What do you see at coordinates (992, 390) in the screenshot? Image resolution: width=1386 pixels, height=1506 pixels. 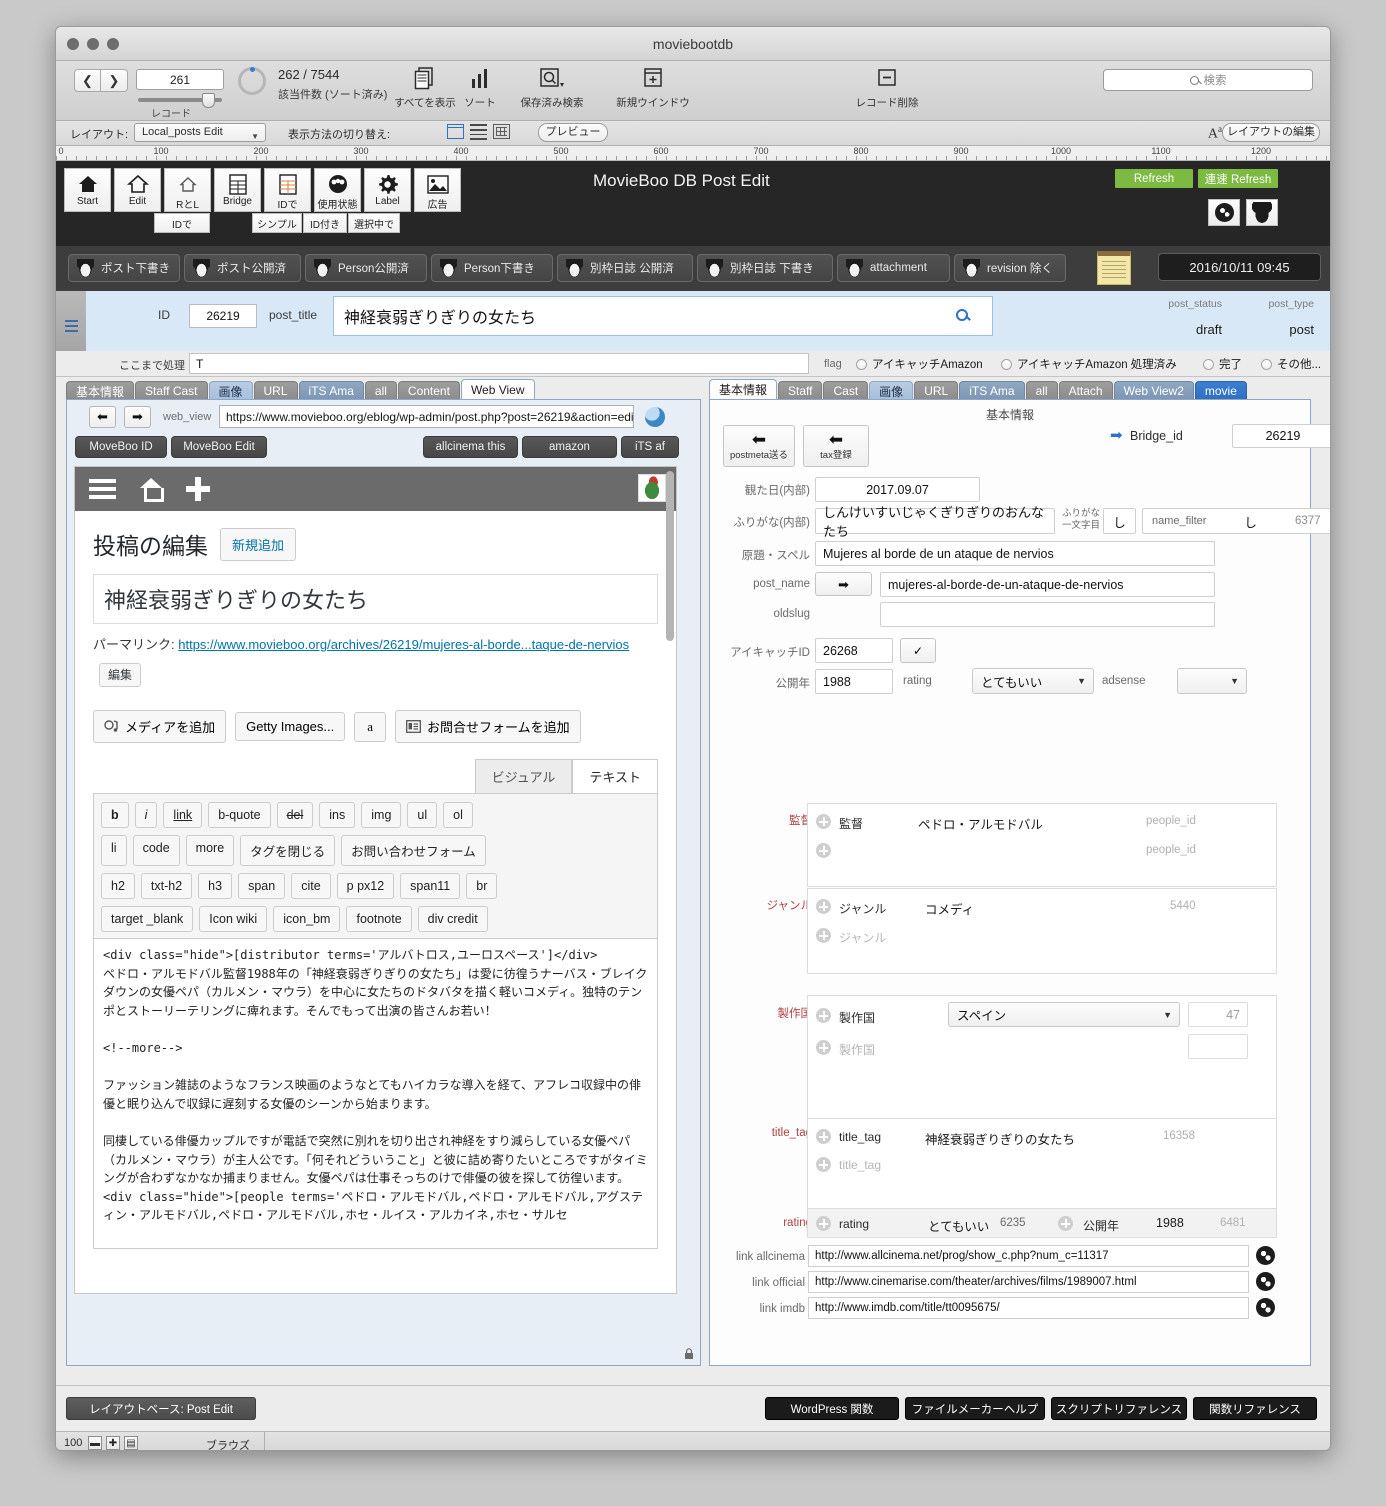 I see `rtab-its-ama: iTS Ama` at bounding box center [992, 390].